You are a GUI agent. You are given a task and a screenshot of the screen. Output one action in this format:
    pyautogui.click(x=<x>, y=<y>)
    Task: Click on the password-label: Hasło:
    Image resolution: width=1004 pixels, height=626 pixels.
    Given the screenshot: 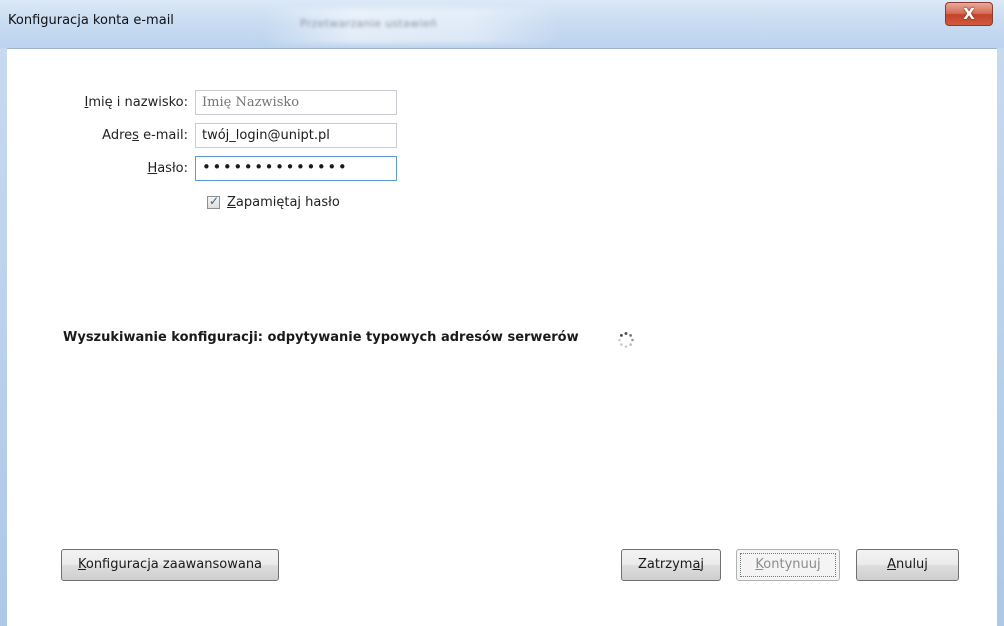 What is the action you would take?
    pyautogui.click(x=167, y=168)
    